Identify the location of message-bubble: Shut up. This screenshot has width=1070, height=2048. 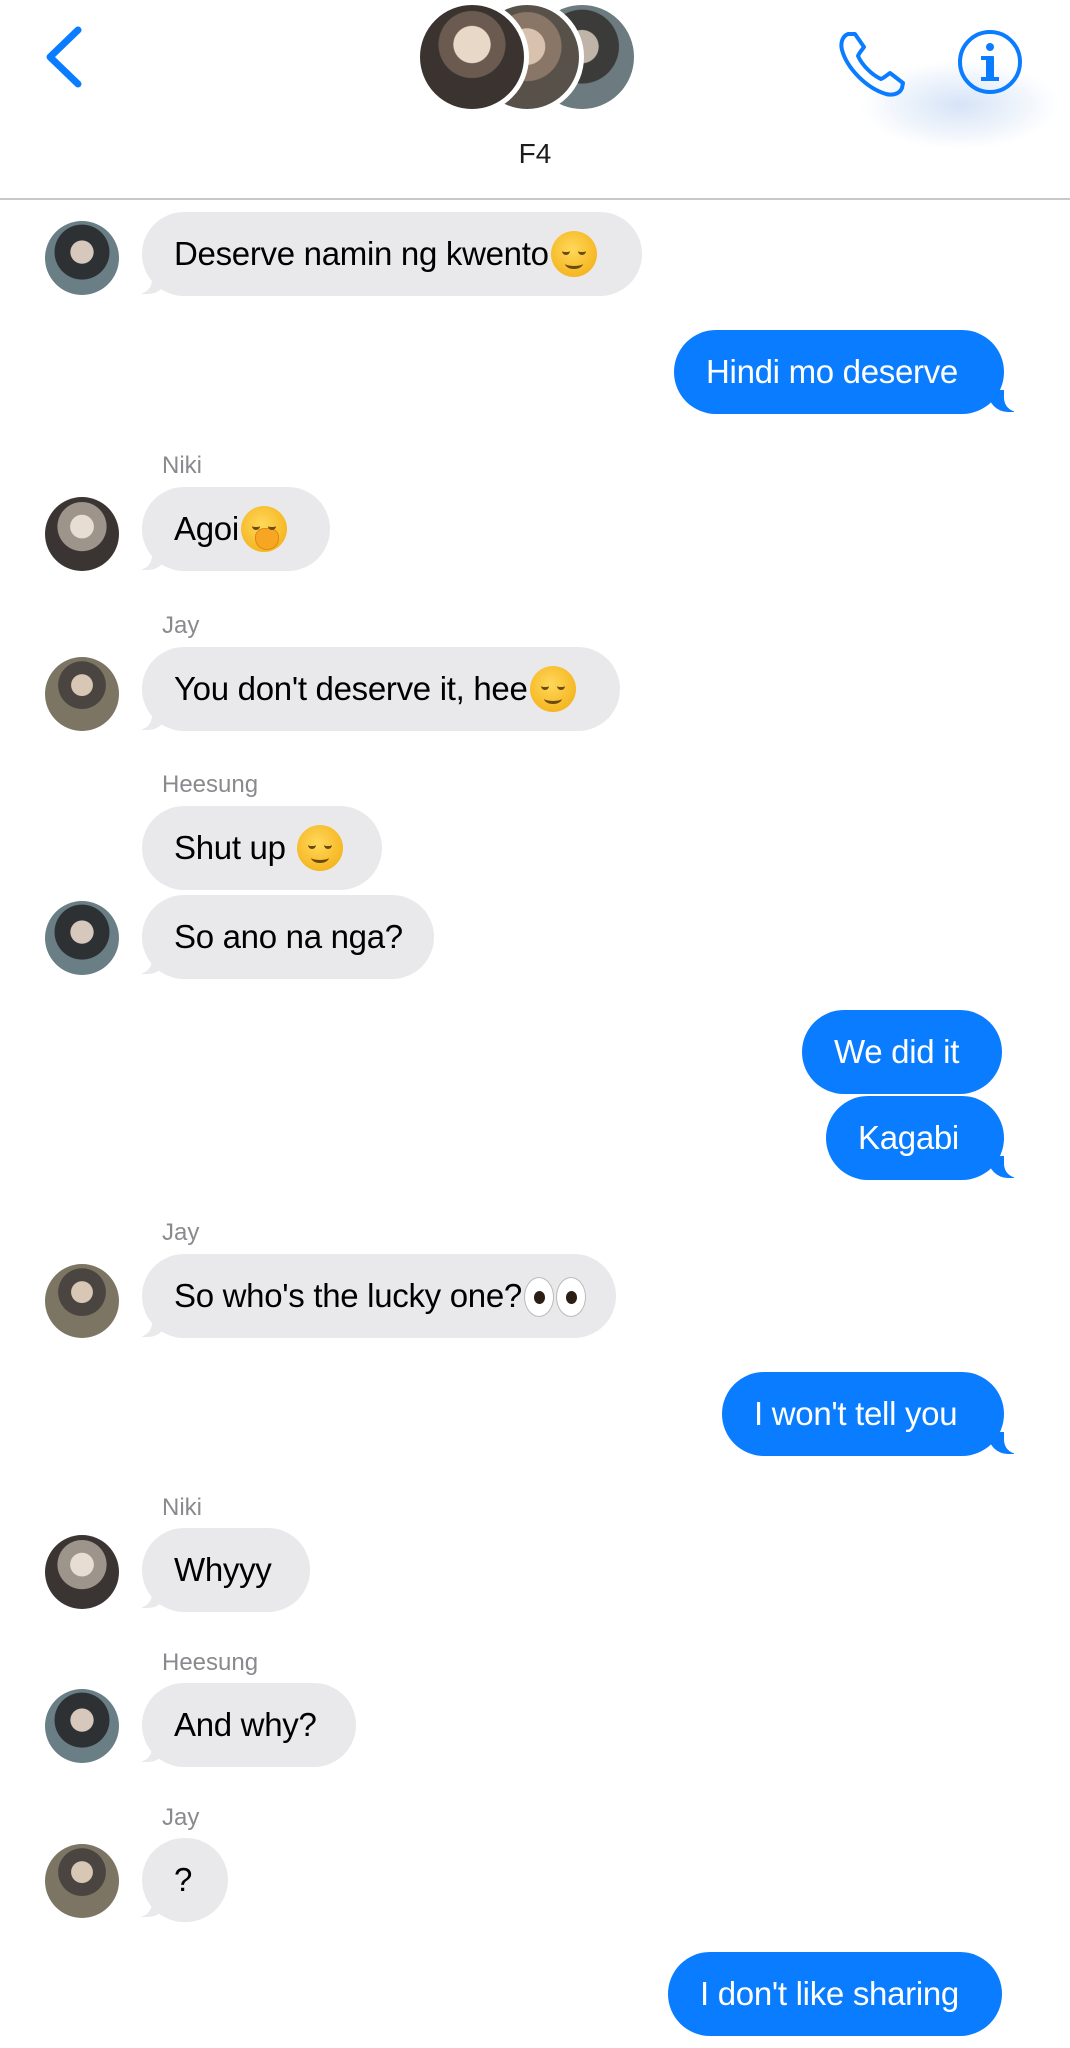
(262, 848).